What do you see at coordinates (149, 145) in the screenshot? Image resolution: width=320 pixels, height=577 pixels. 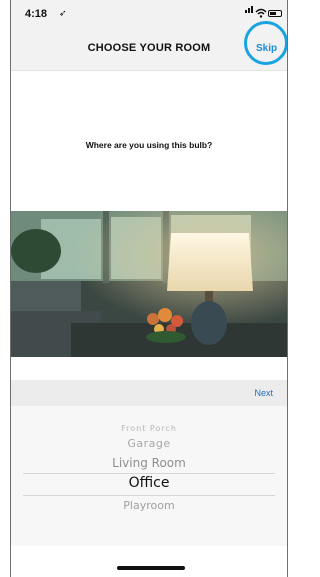 I see `room-question: Where are you using this bulb?` at bounding box center [149, 145].